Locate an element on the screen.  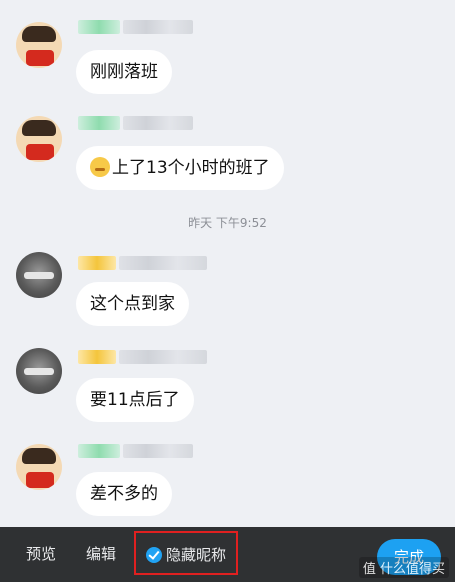
message-text: 要11点后了 is located at coordinates (135, 400).